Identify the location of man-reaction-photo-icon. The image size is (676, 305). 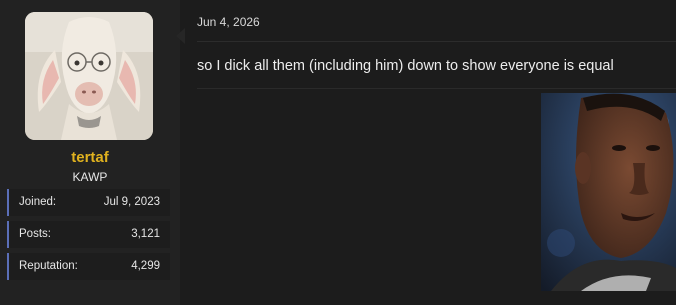
(608, 192).